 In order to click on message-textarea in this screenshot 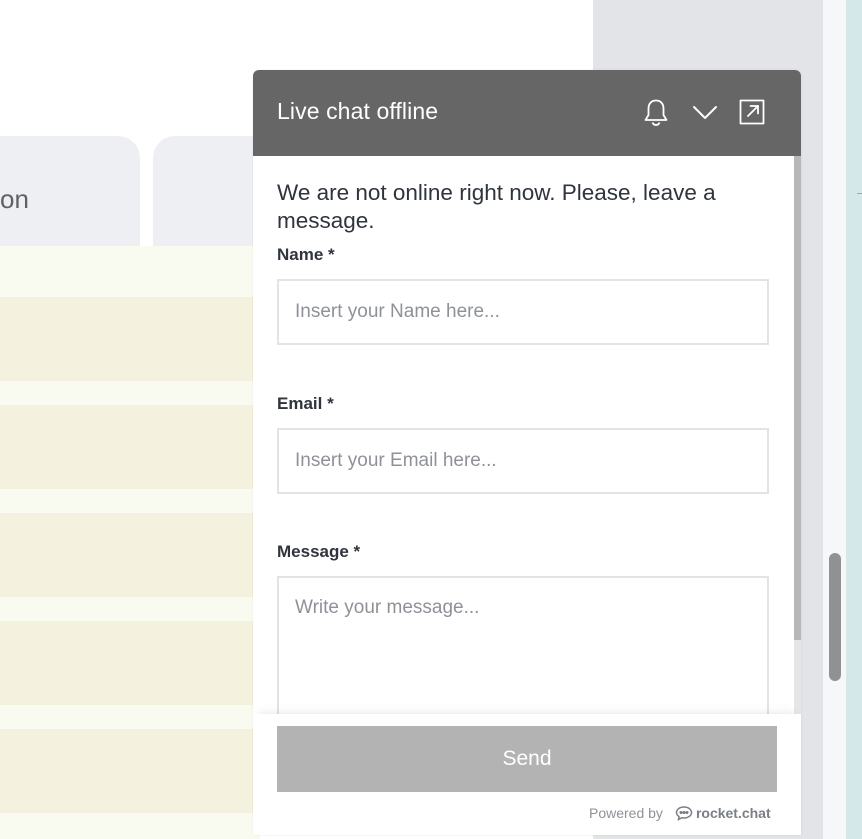, I will do `click(523, 651)`.